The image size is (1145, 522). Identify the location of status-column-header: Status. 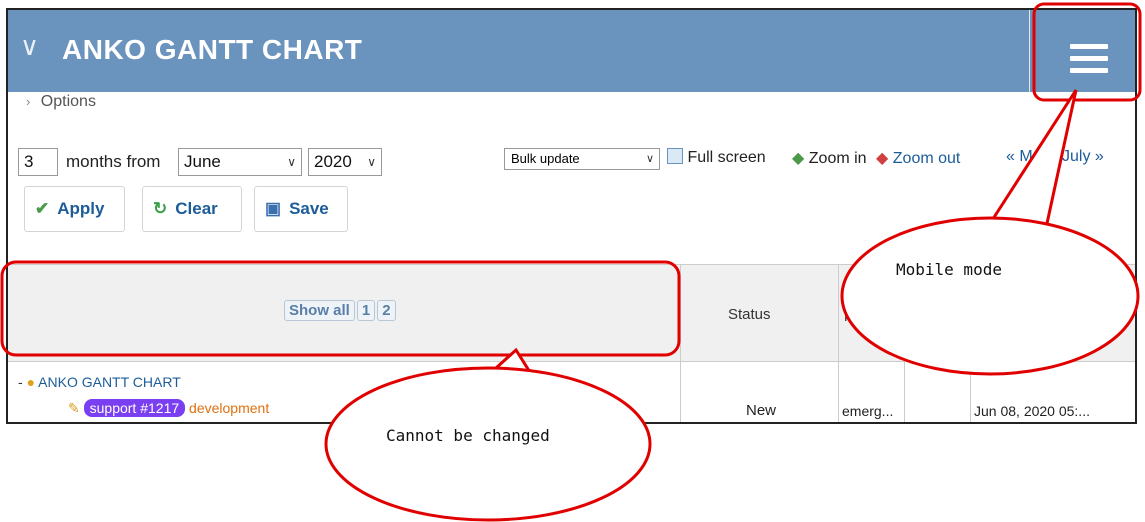
(749, 314).